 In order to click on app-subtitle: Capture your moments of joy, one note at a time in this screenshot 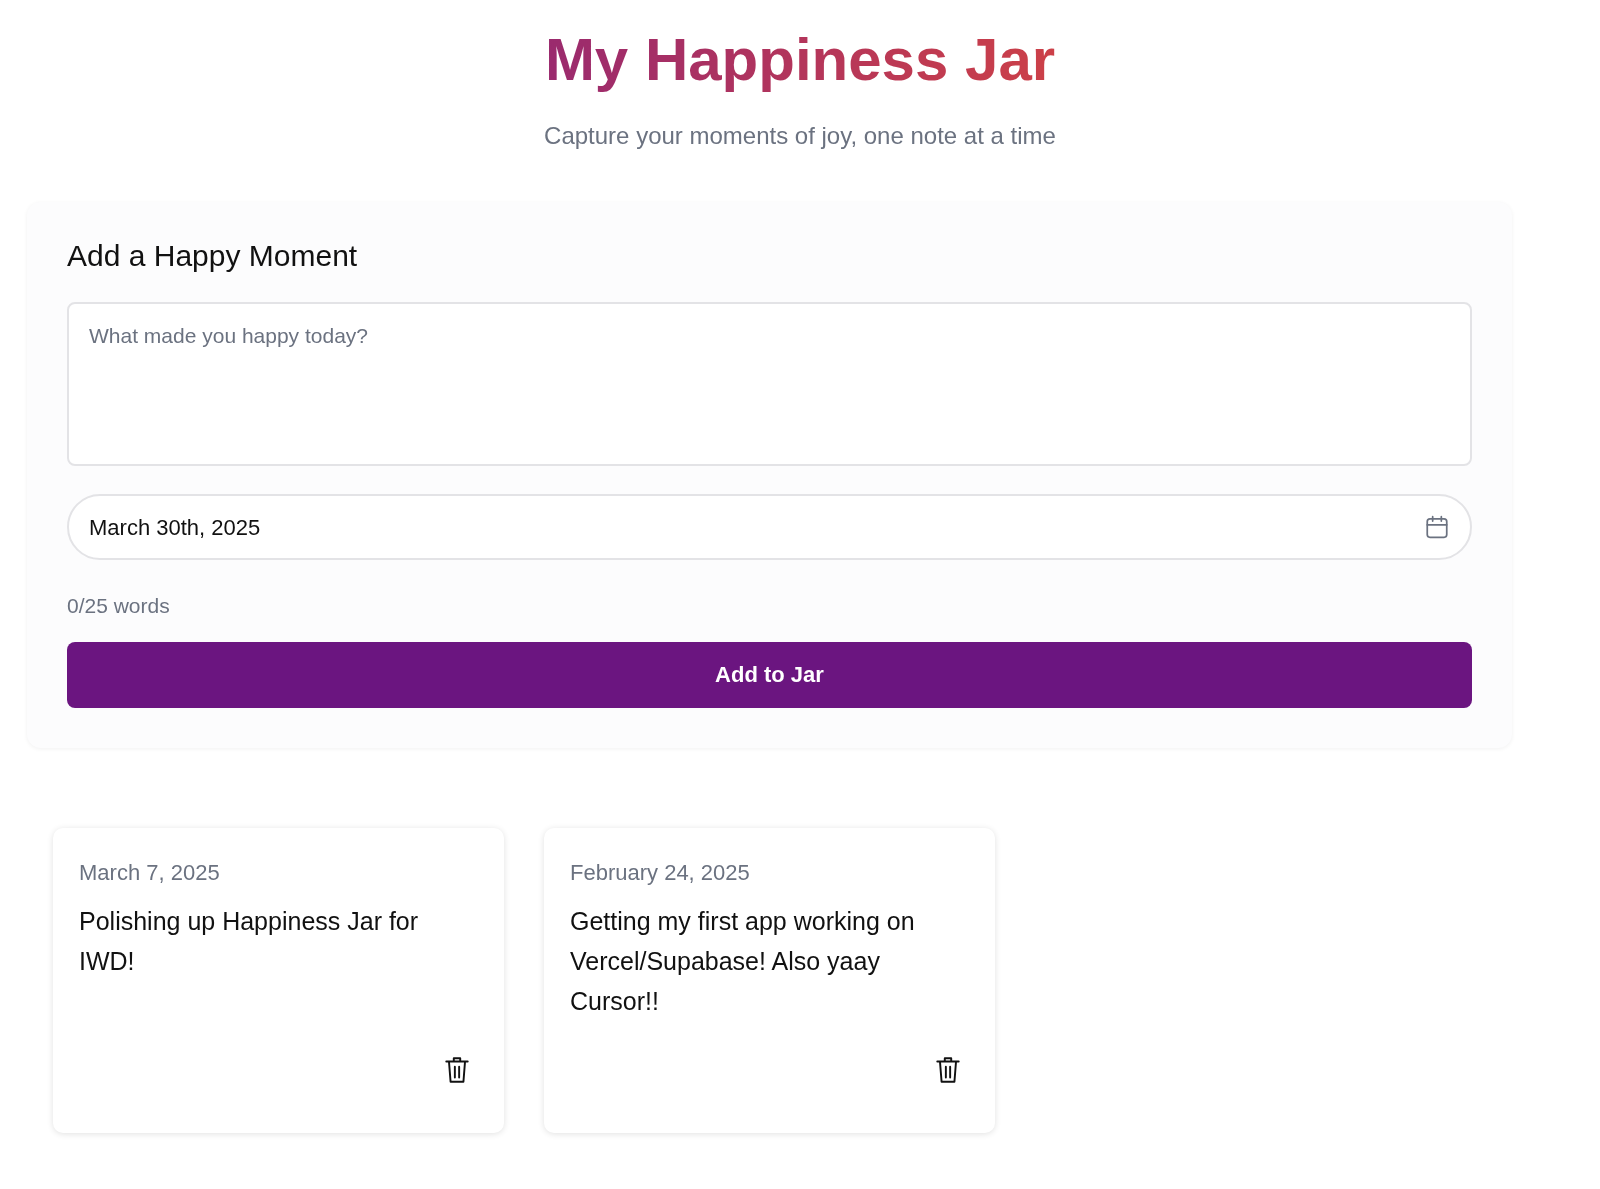, I will do `click(800, 136)`.